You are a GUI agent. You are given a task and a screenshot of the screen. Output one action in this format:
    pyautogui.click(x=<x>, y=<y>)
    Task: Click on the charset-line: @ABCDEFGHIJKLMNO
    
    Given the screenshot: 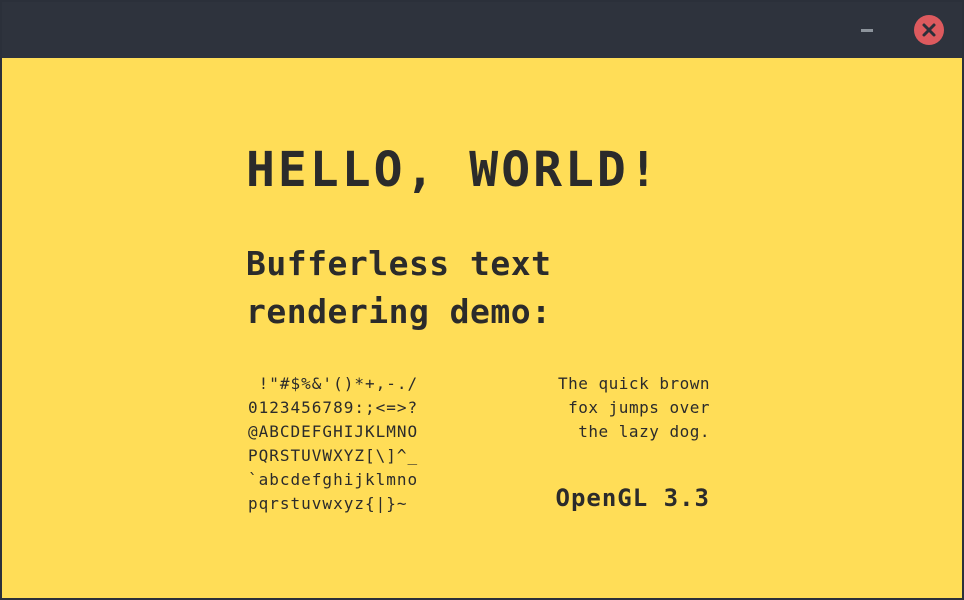 What is the action you would take?
    pyautogui.click(x=333, y=431)
    